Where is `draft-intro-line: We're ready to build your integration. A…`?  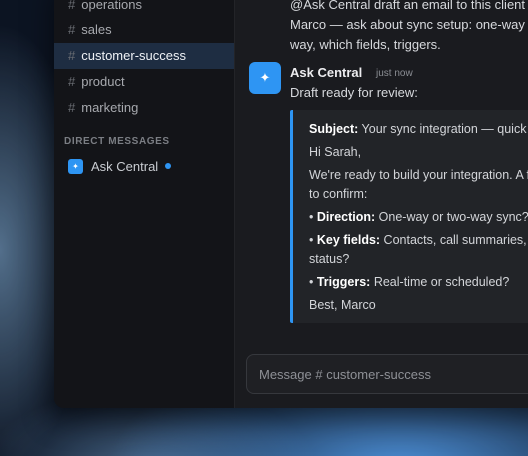
draft-intro-line: We're ready to build your integration. A… is located at coordinates (418, 175).